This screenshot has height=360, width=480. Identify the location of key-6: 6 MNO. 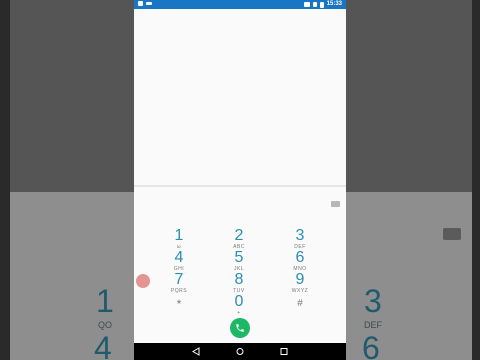
(300, 261).